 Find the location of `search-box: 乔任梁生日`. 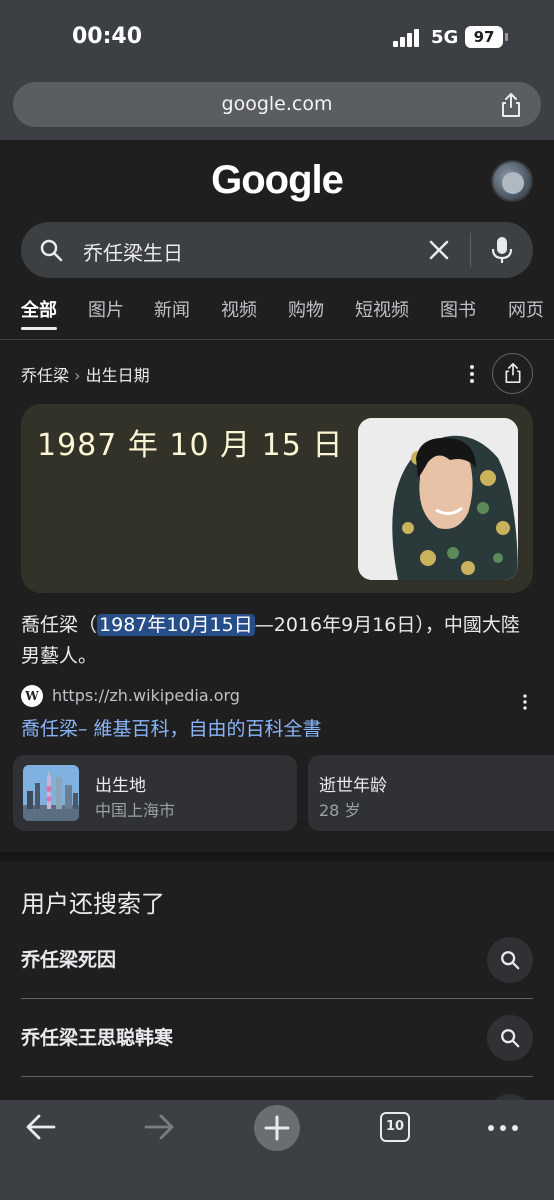

search-box: 乔任梁生日 is located at coordinates (277, 250).